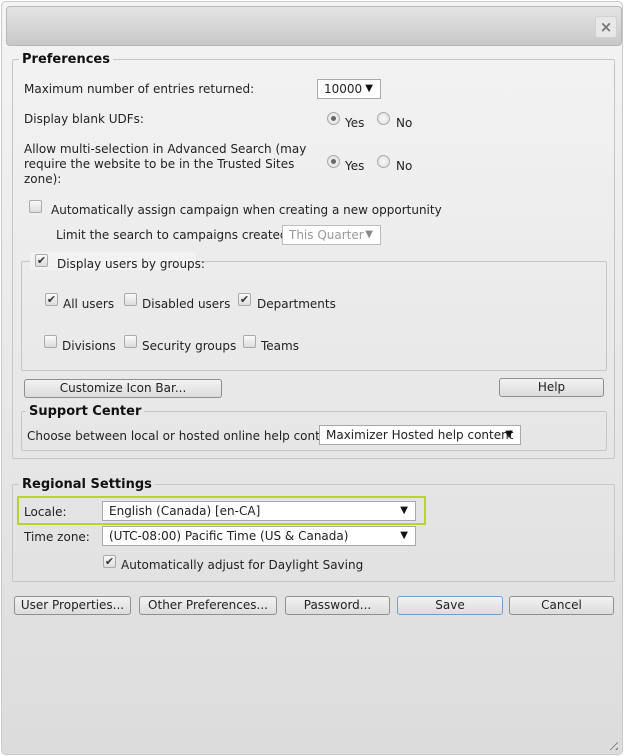 The image size is (624, 756). I want to click on display-blank-udfs-no-label: No, so click(404, 123).